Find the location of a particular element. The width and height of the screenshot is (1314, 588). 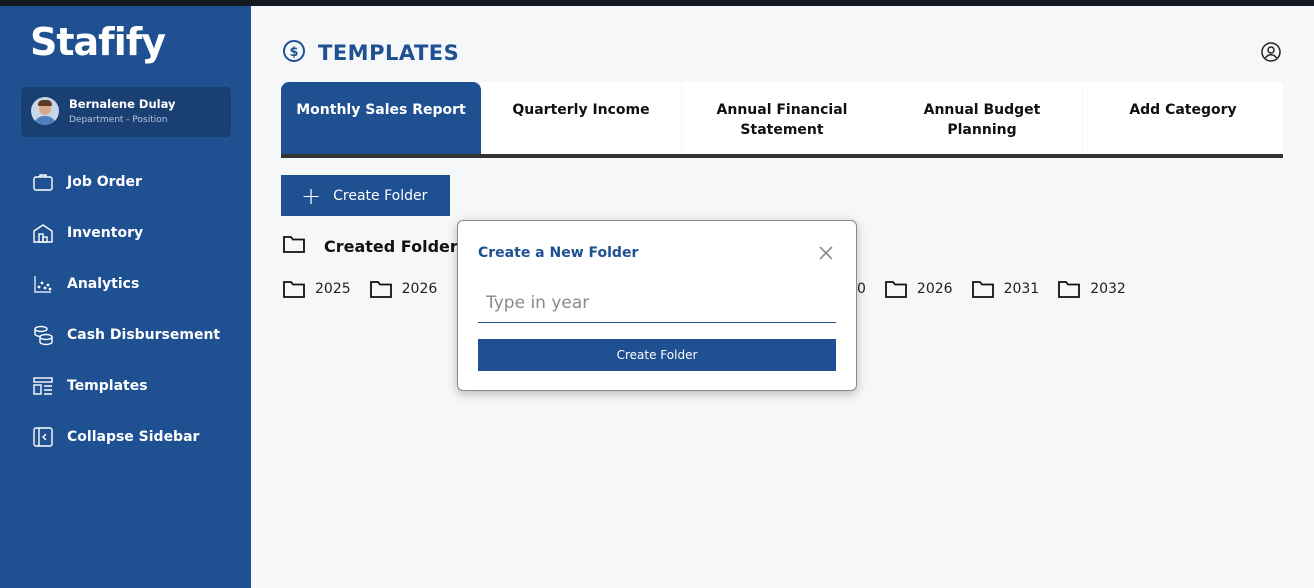

folder-item: 2031 is located at coordinates (1005, 289).